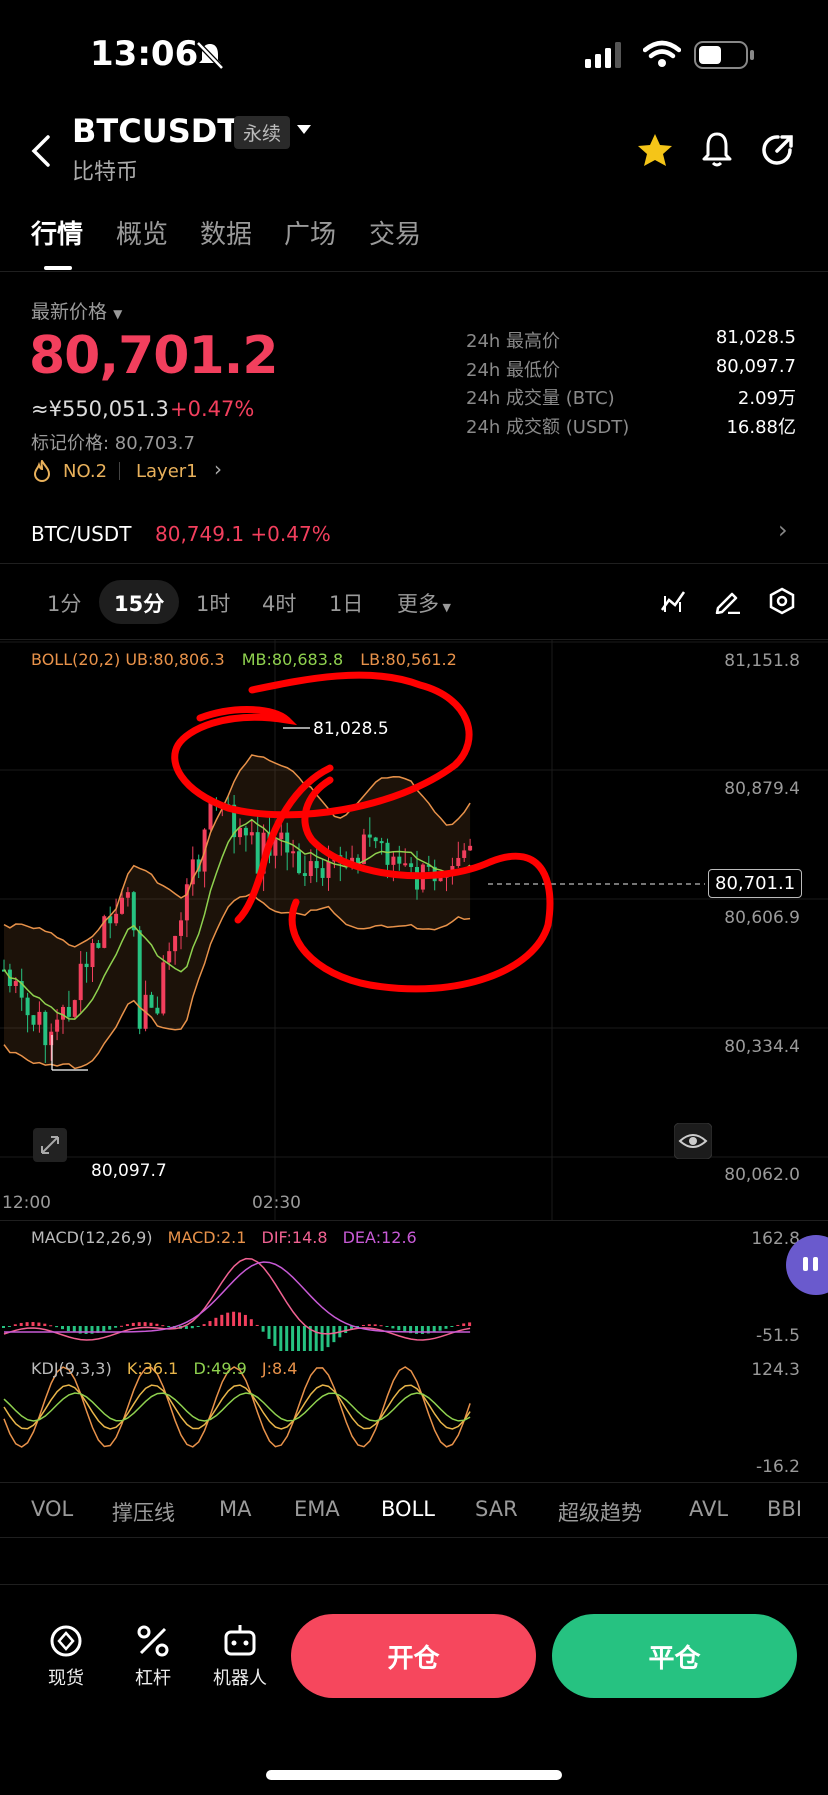 This screenshot has width=828, height=1795. I want to click on latest-price-label: 最新价格 ▼, so click(76, 310).